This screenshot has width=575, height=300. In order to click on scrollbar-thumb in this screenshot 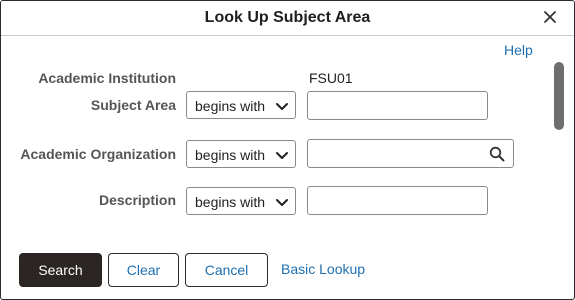, I will do `click(559, 96)`.